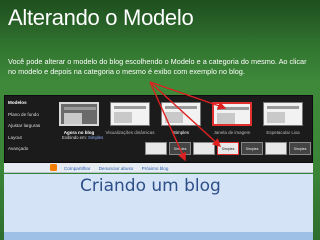 The height and width of the screenshot is (240, 320). What do you see at coordinates (32, 148) in the screenshot?
I see `sidebar-item-advanced: Avançado` at bounding box center [32, 148].